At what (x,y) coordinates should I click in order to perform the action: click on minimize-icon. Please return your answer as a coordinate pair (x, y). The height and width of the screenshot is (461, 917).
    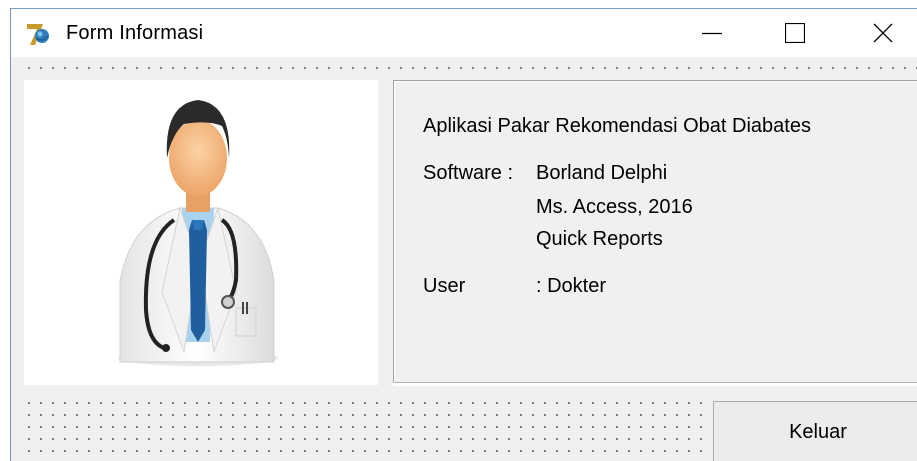
    Looking at the image, I should click on (712, 33).